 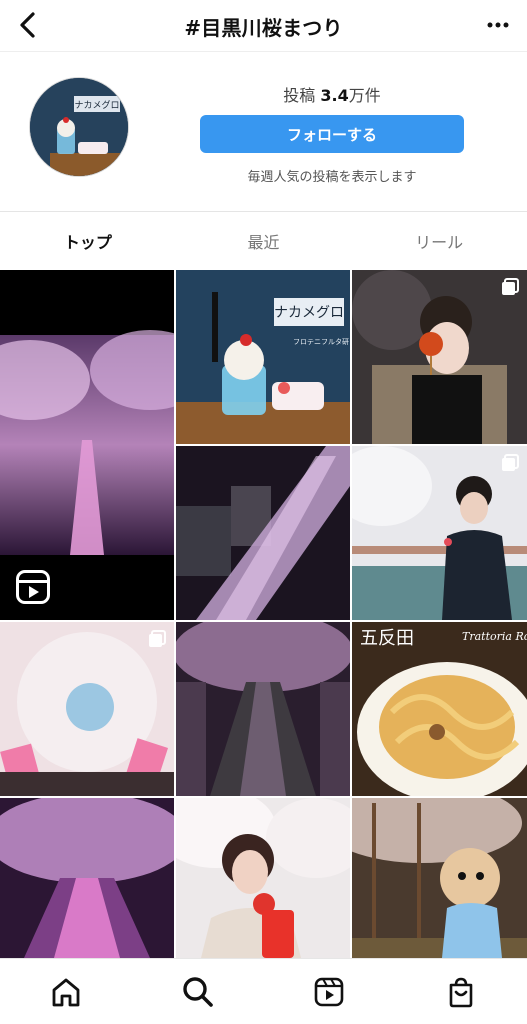 I want to click on bottom-navigation, so click(x=263, y=991).